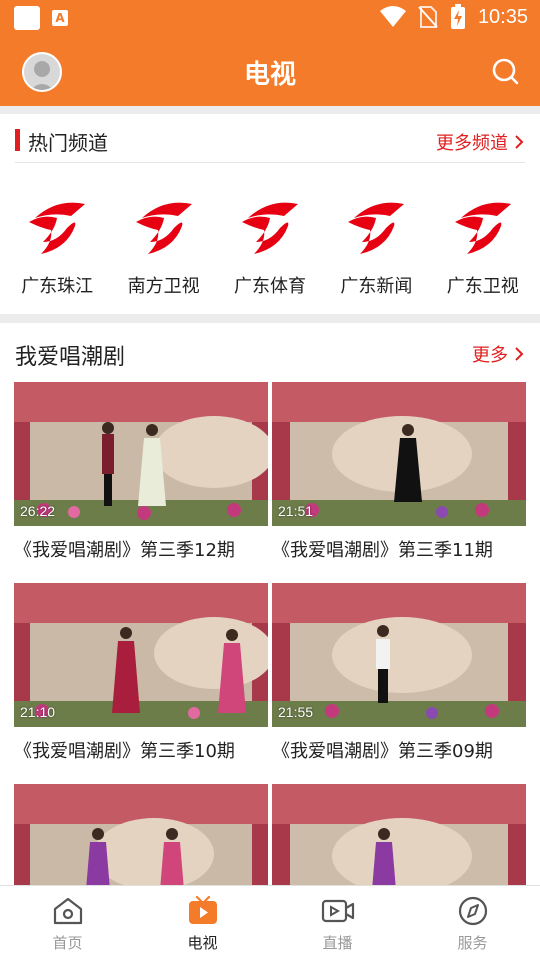 This screenshot has height=960, width=540. What do you see at coordinates (270, 18) in the screenshot?
I see `status-bar: A 10:35` at bounding box center [270, 18].